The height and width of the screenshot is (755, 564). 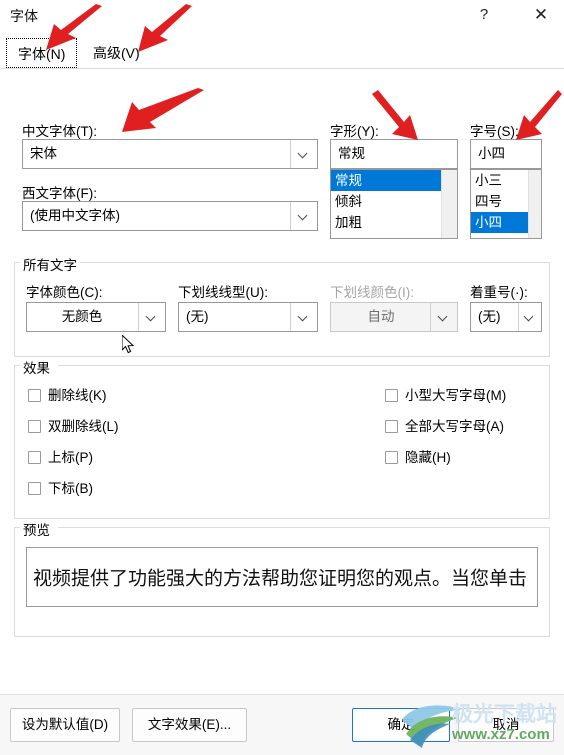 What do you see at coordinates (248, 317) in the screenshot?
I see `underline-style-combo: (无)` at bounding box center [248, 317].